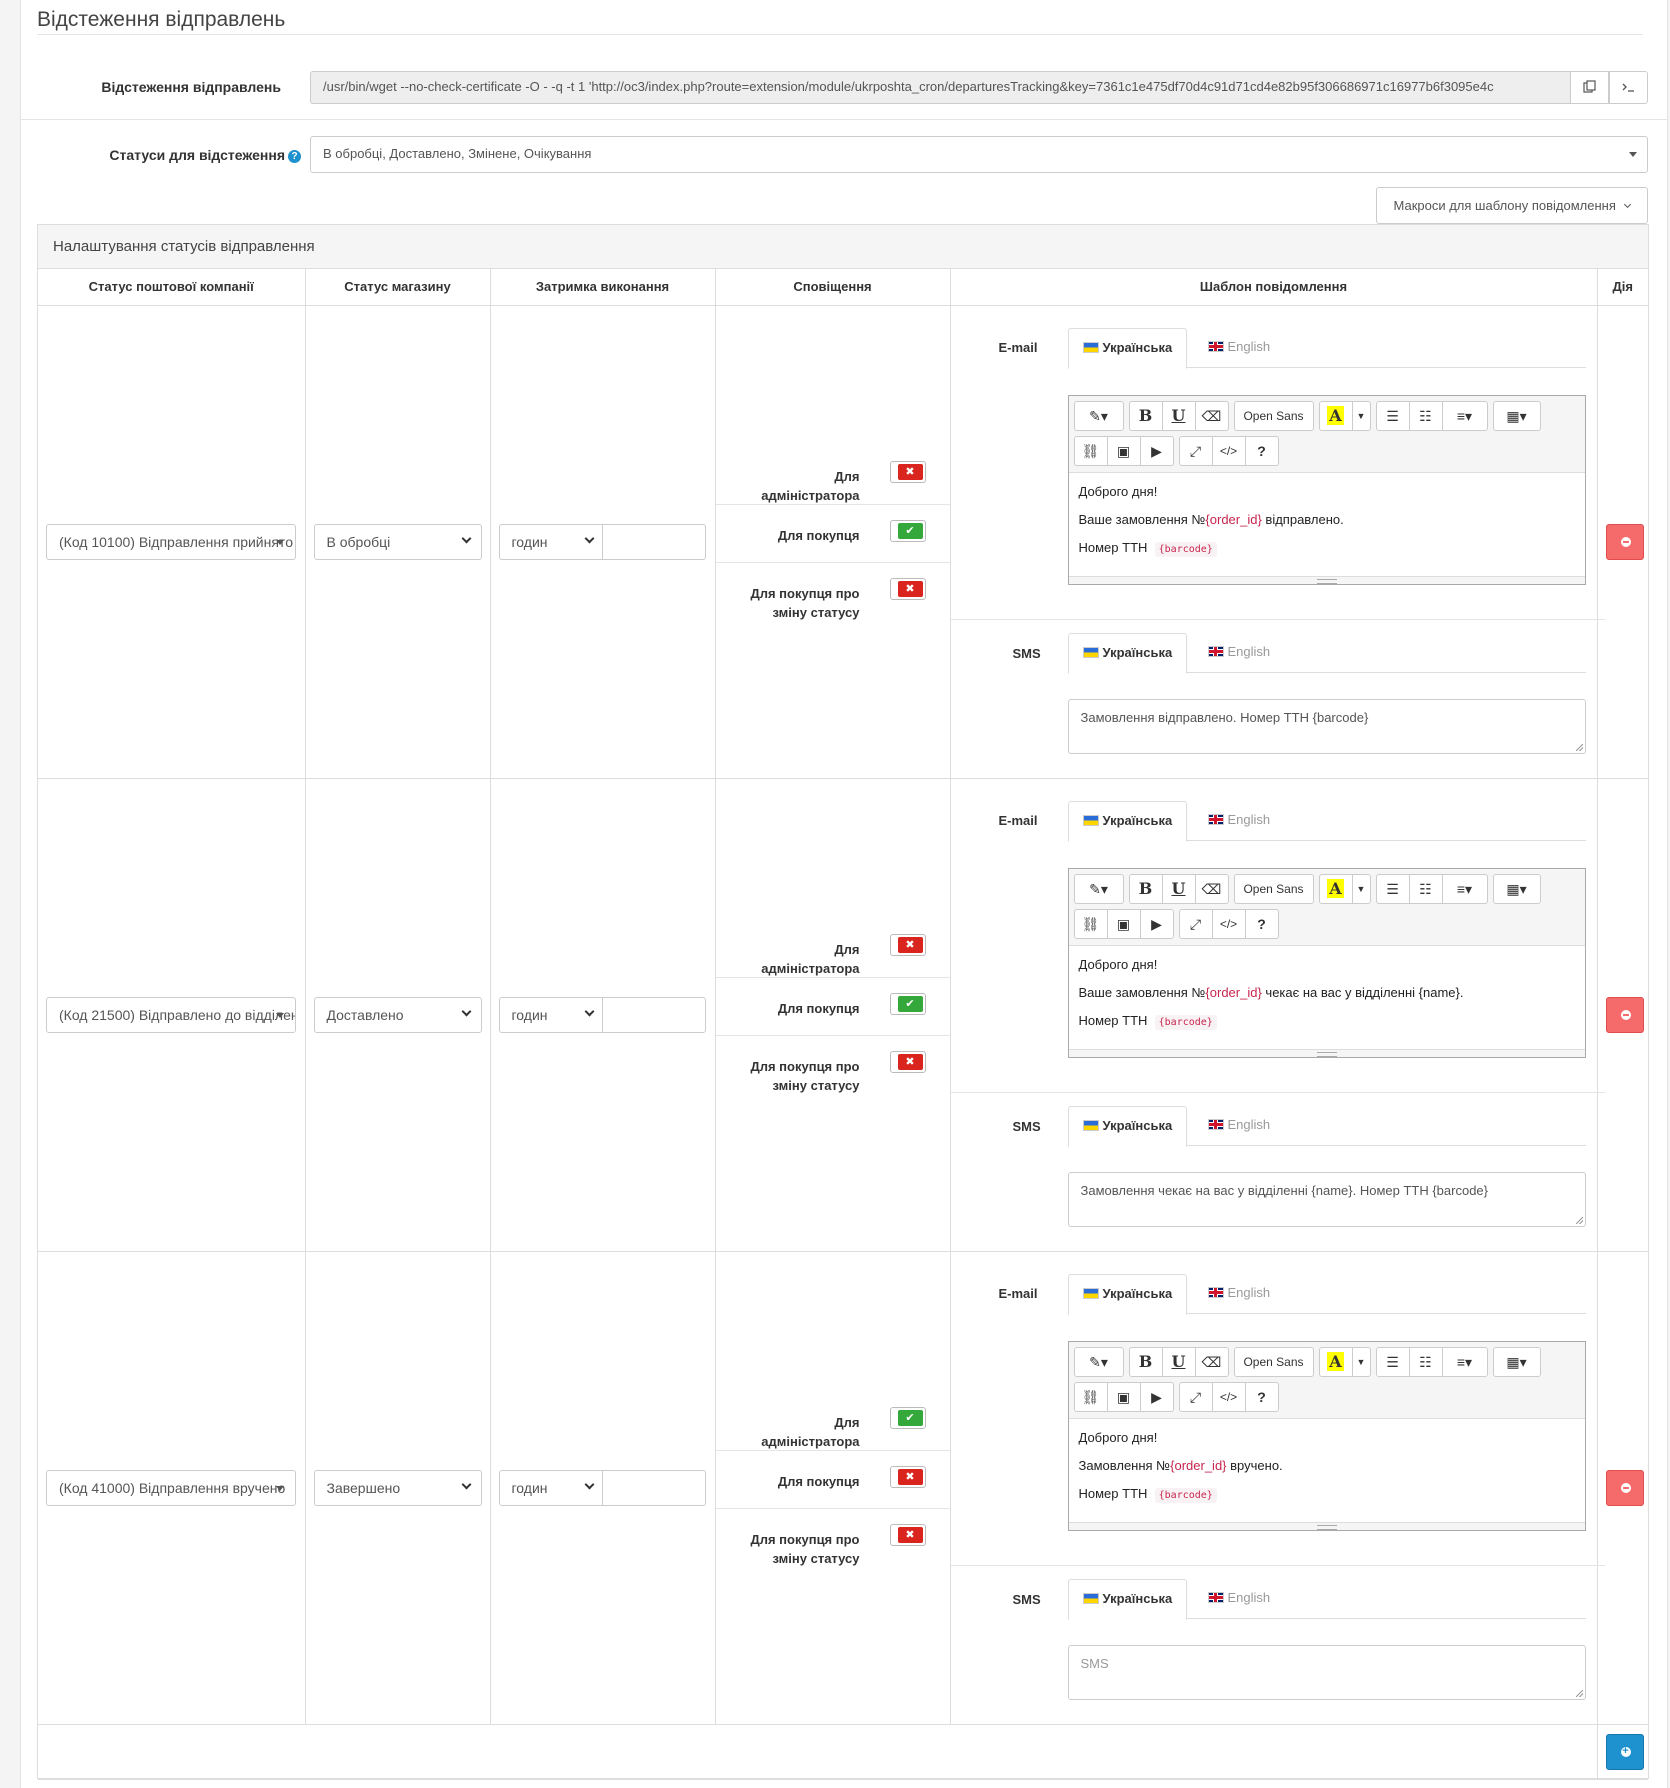 This screenshot has height=1788, width=1670. Describe the element at coordinates (1326, 1672) in the screenshot. I see `sms-textarea: SMS` at that location.